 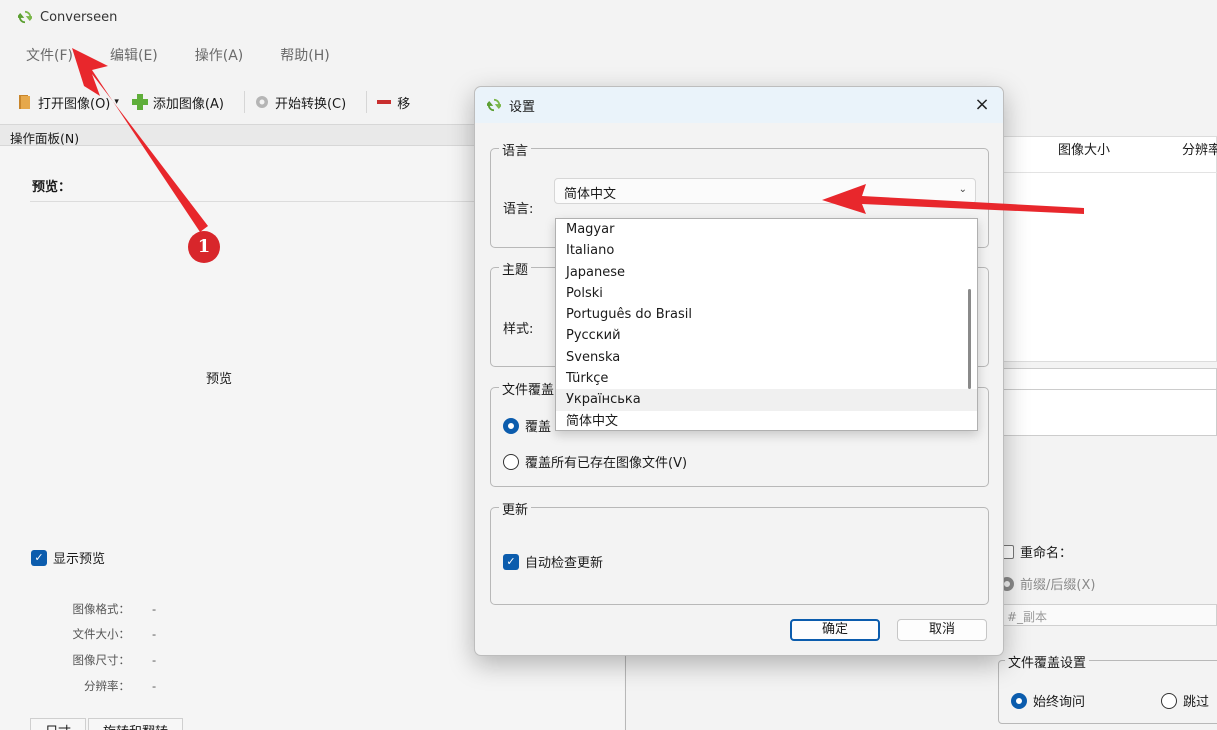 I want to click on add-plus-icon, so click(x=139, y=102).